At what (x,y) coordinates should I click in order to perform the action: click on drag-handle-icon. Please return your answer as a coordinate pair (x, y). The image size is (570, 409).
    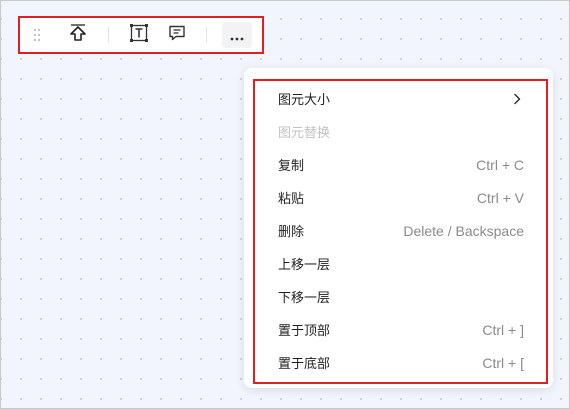
    Looking at the image, I should click on (37, 35).